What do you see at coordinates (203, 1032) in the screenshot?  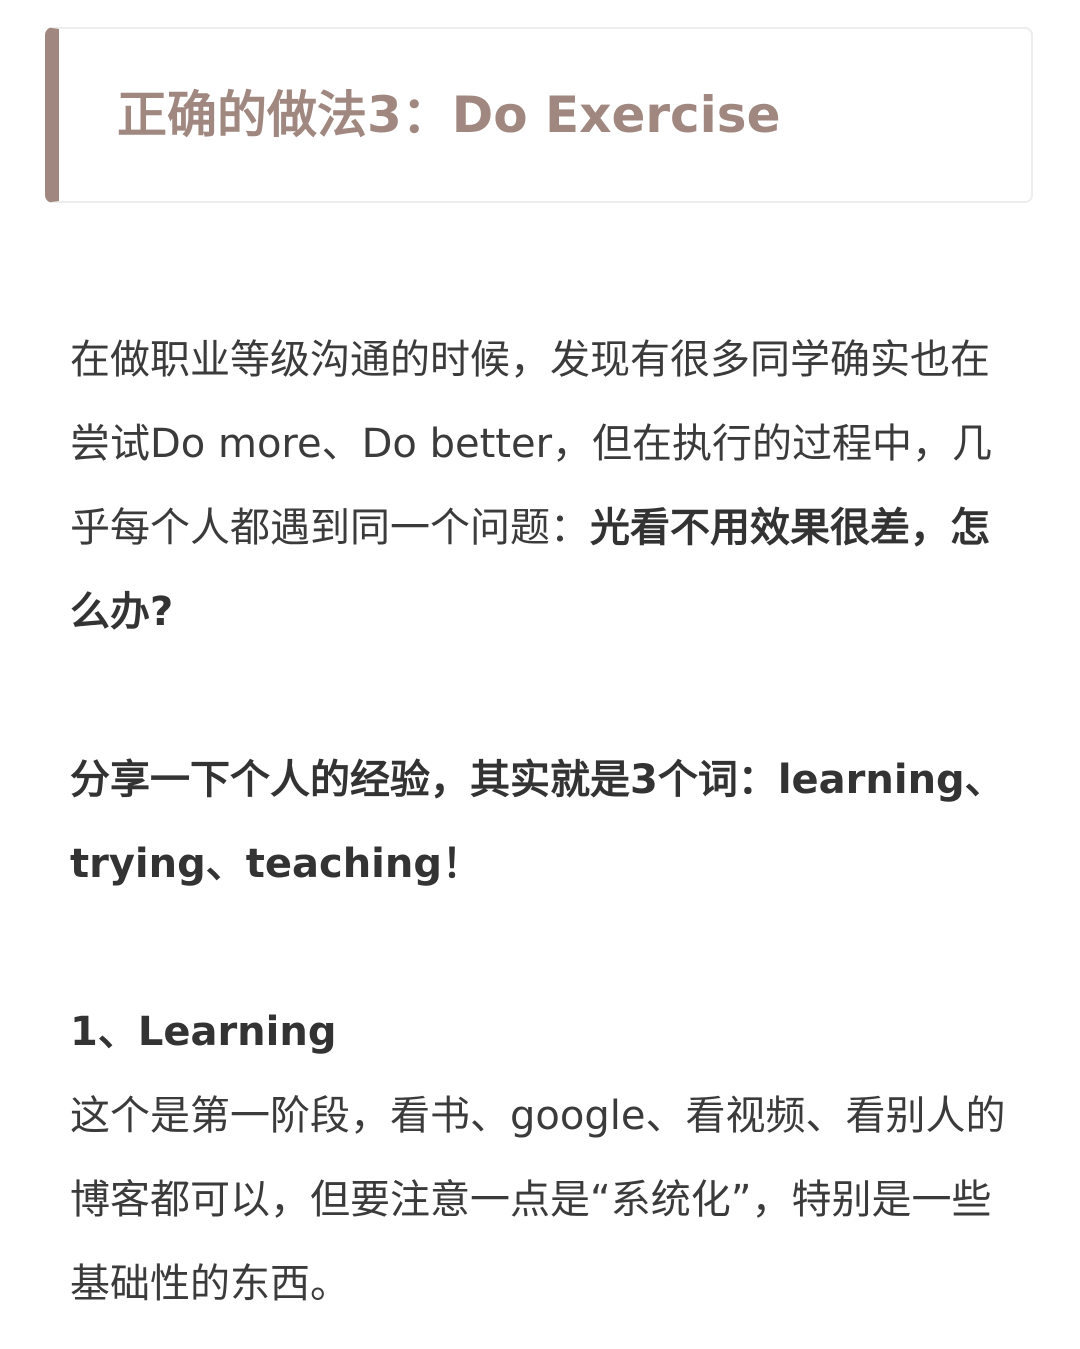 I see `section-1-title: 1、Learning` at bounding box center [203, 1032].